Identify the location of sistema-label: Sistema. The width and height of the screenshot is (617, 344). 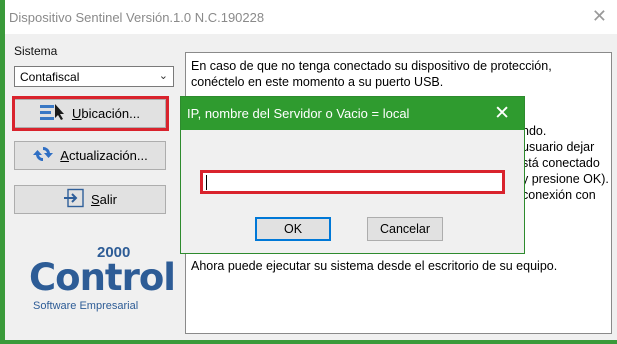
(36, 51).